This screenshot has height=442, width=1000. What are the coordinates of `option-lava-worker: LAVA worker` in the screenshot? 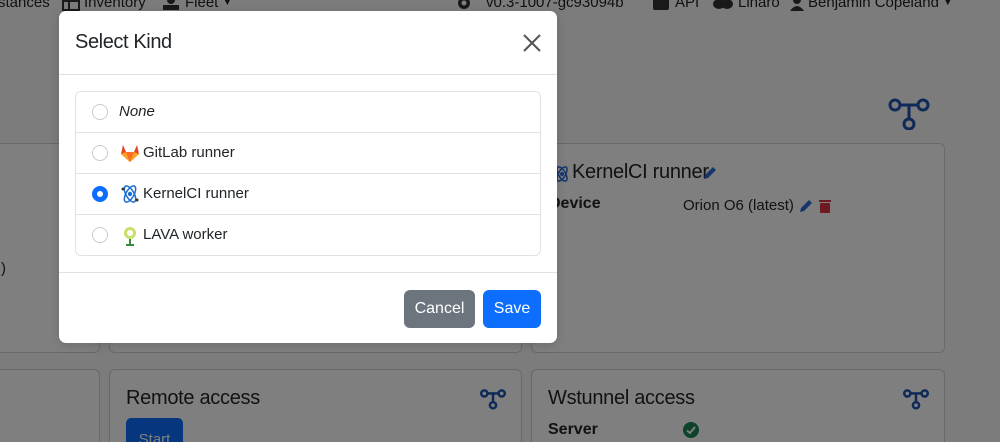 It's located at (308, 235).